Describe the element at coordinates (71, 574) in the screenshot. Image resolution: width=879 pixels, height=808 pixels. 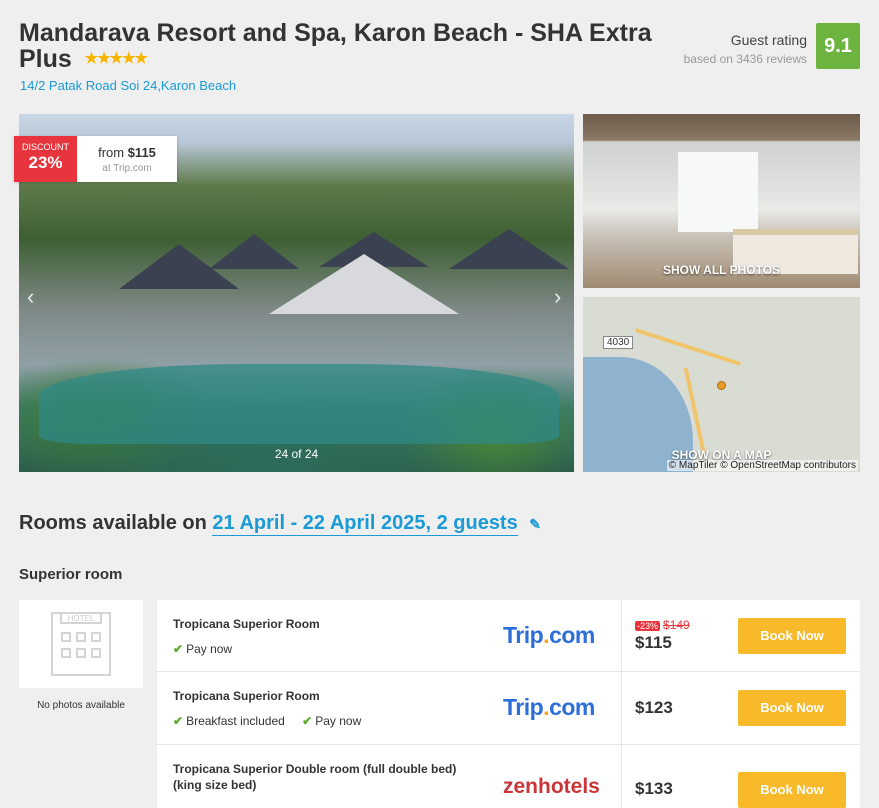
I see `room-type-title: Superior room` at that location.